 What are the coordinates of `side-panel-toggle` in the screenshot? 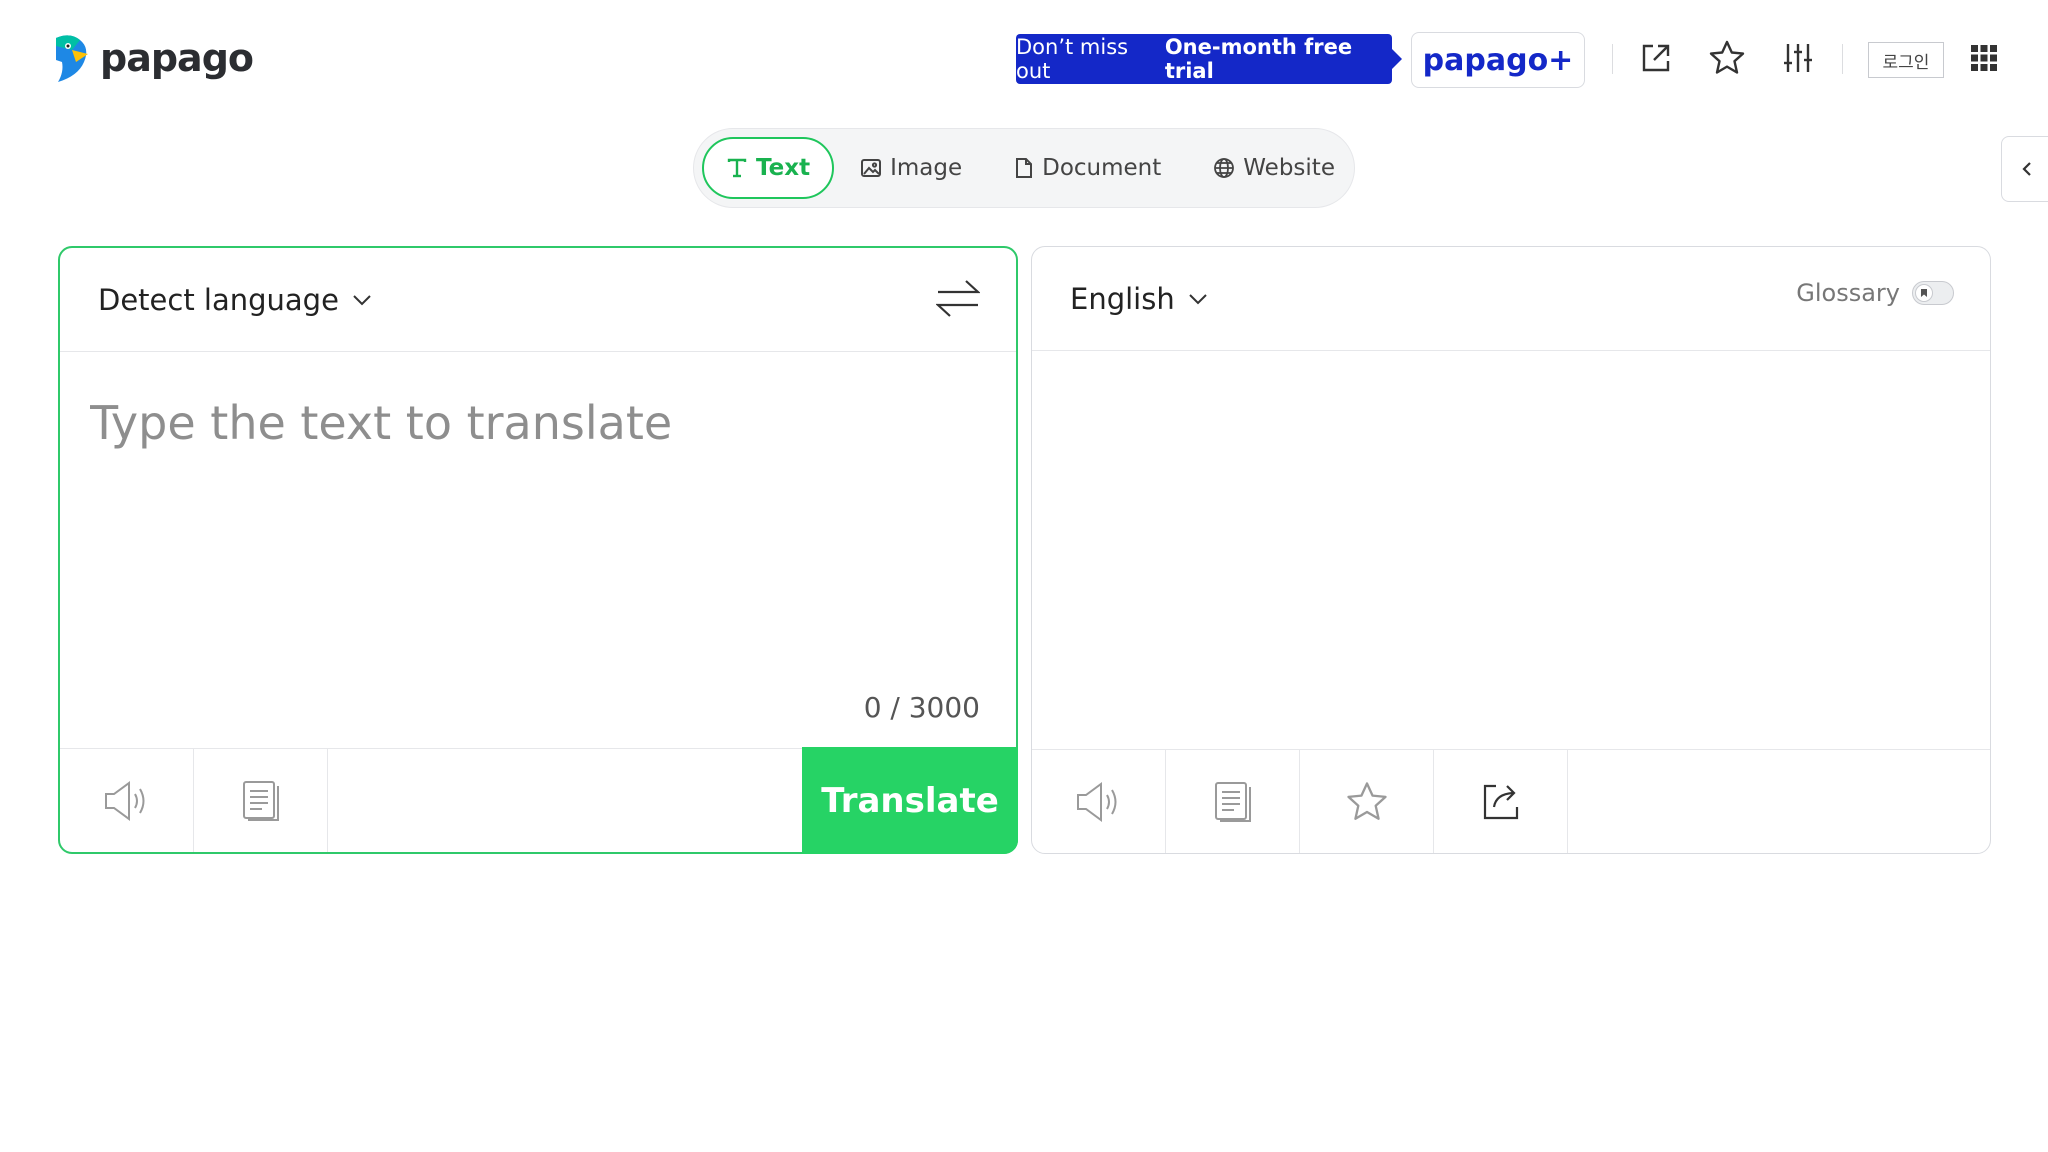 It's located at (2024, 169).